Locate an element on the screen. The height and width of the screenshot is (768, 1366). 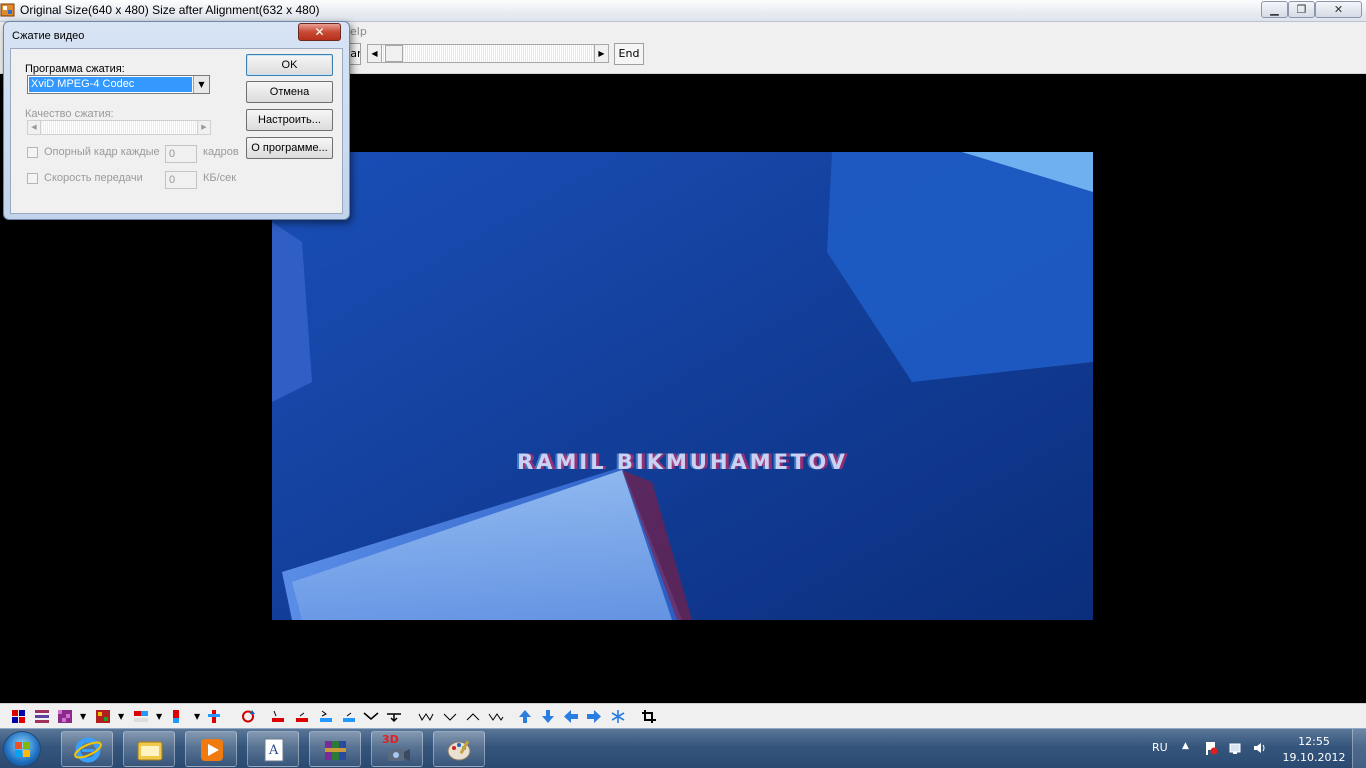
arrow-down-icon is located at coordinates (548, 716).